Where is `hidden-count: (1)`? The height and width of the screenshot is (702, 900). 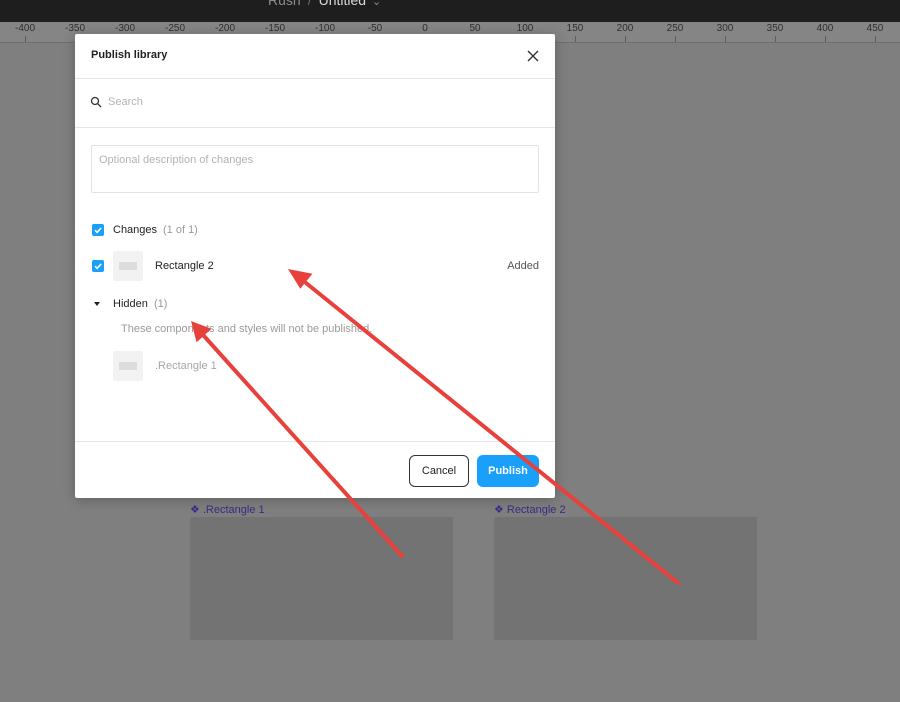 hidden-count: (1) is located at coordinates (161, 304).